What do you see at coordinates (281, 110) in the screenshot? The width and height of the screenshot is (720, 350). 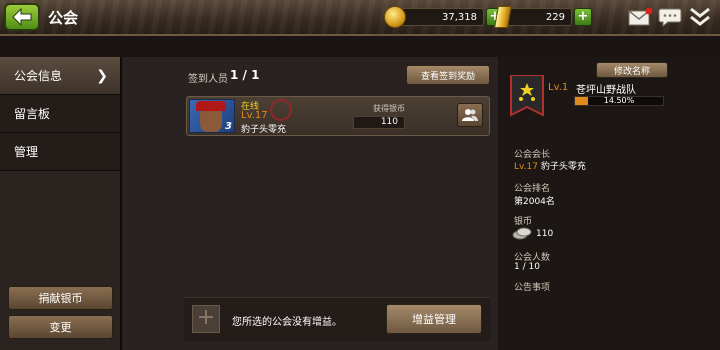 I see `stamp-icon` at bounding box center [281, 110].